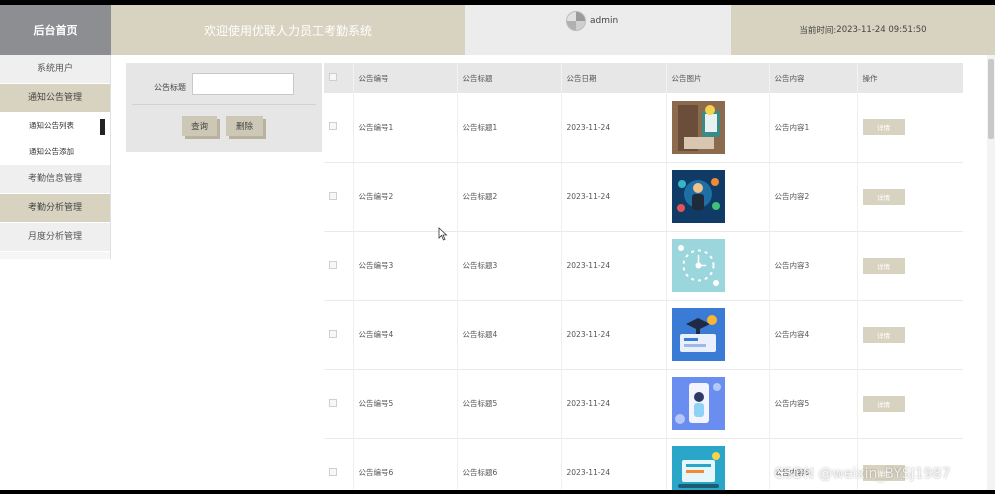 This screenshot has width=995, height=494. I want to click on notice-content: 公告内容1, so click(813, 128).